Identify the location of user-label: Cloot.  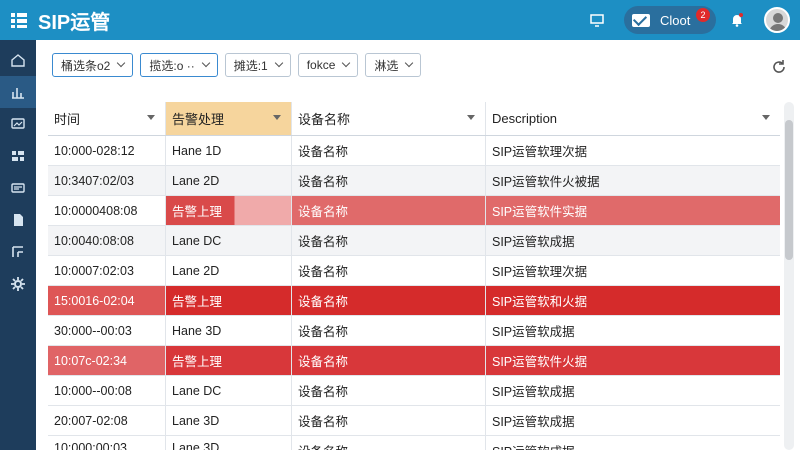
(675, 20).